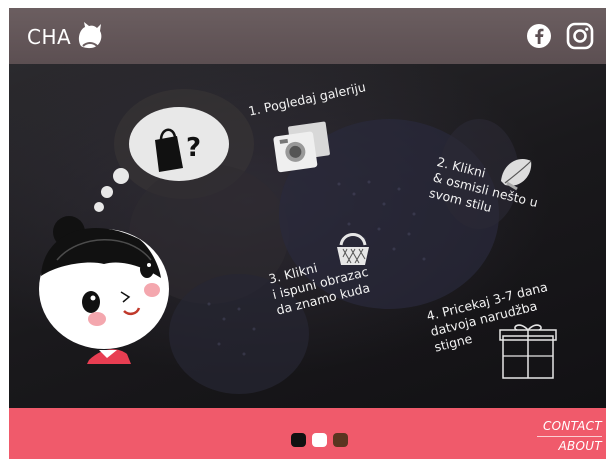  What do you see at coordinates (49, 37) in the screenshot?
I see `logo-text: CHA` at bounding box center [49, 37].